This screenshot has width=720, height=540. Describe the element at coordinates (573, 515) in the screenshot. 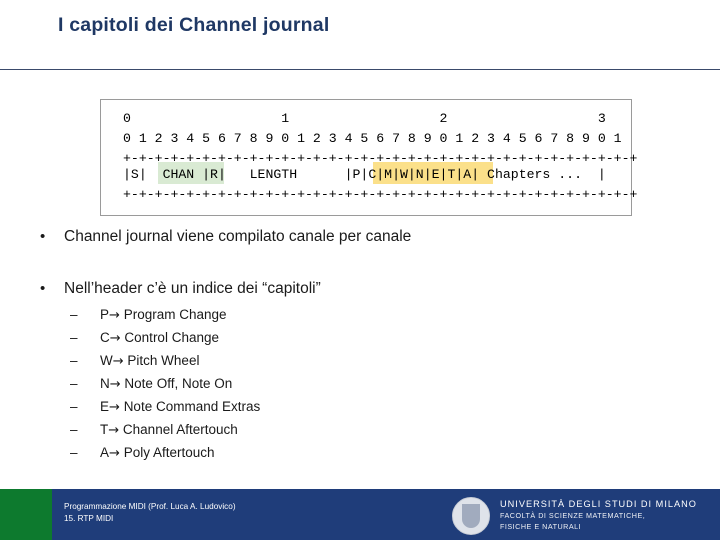

I see `university-line-2: FACOLTÀ DI SCIENZE MATEMATICHE,` at that location.